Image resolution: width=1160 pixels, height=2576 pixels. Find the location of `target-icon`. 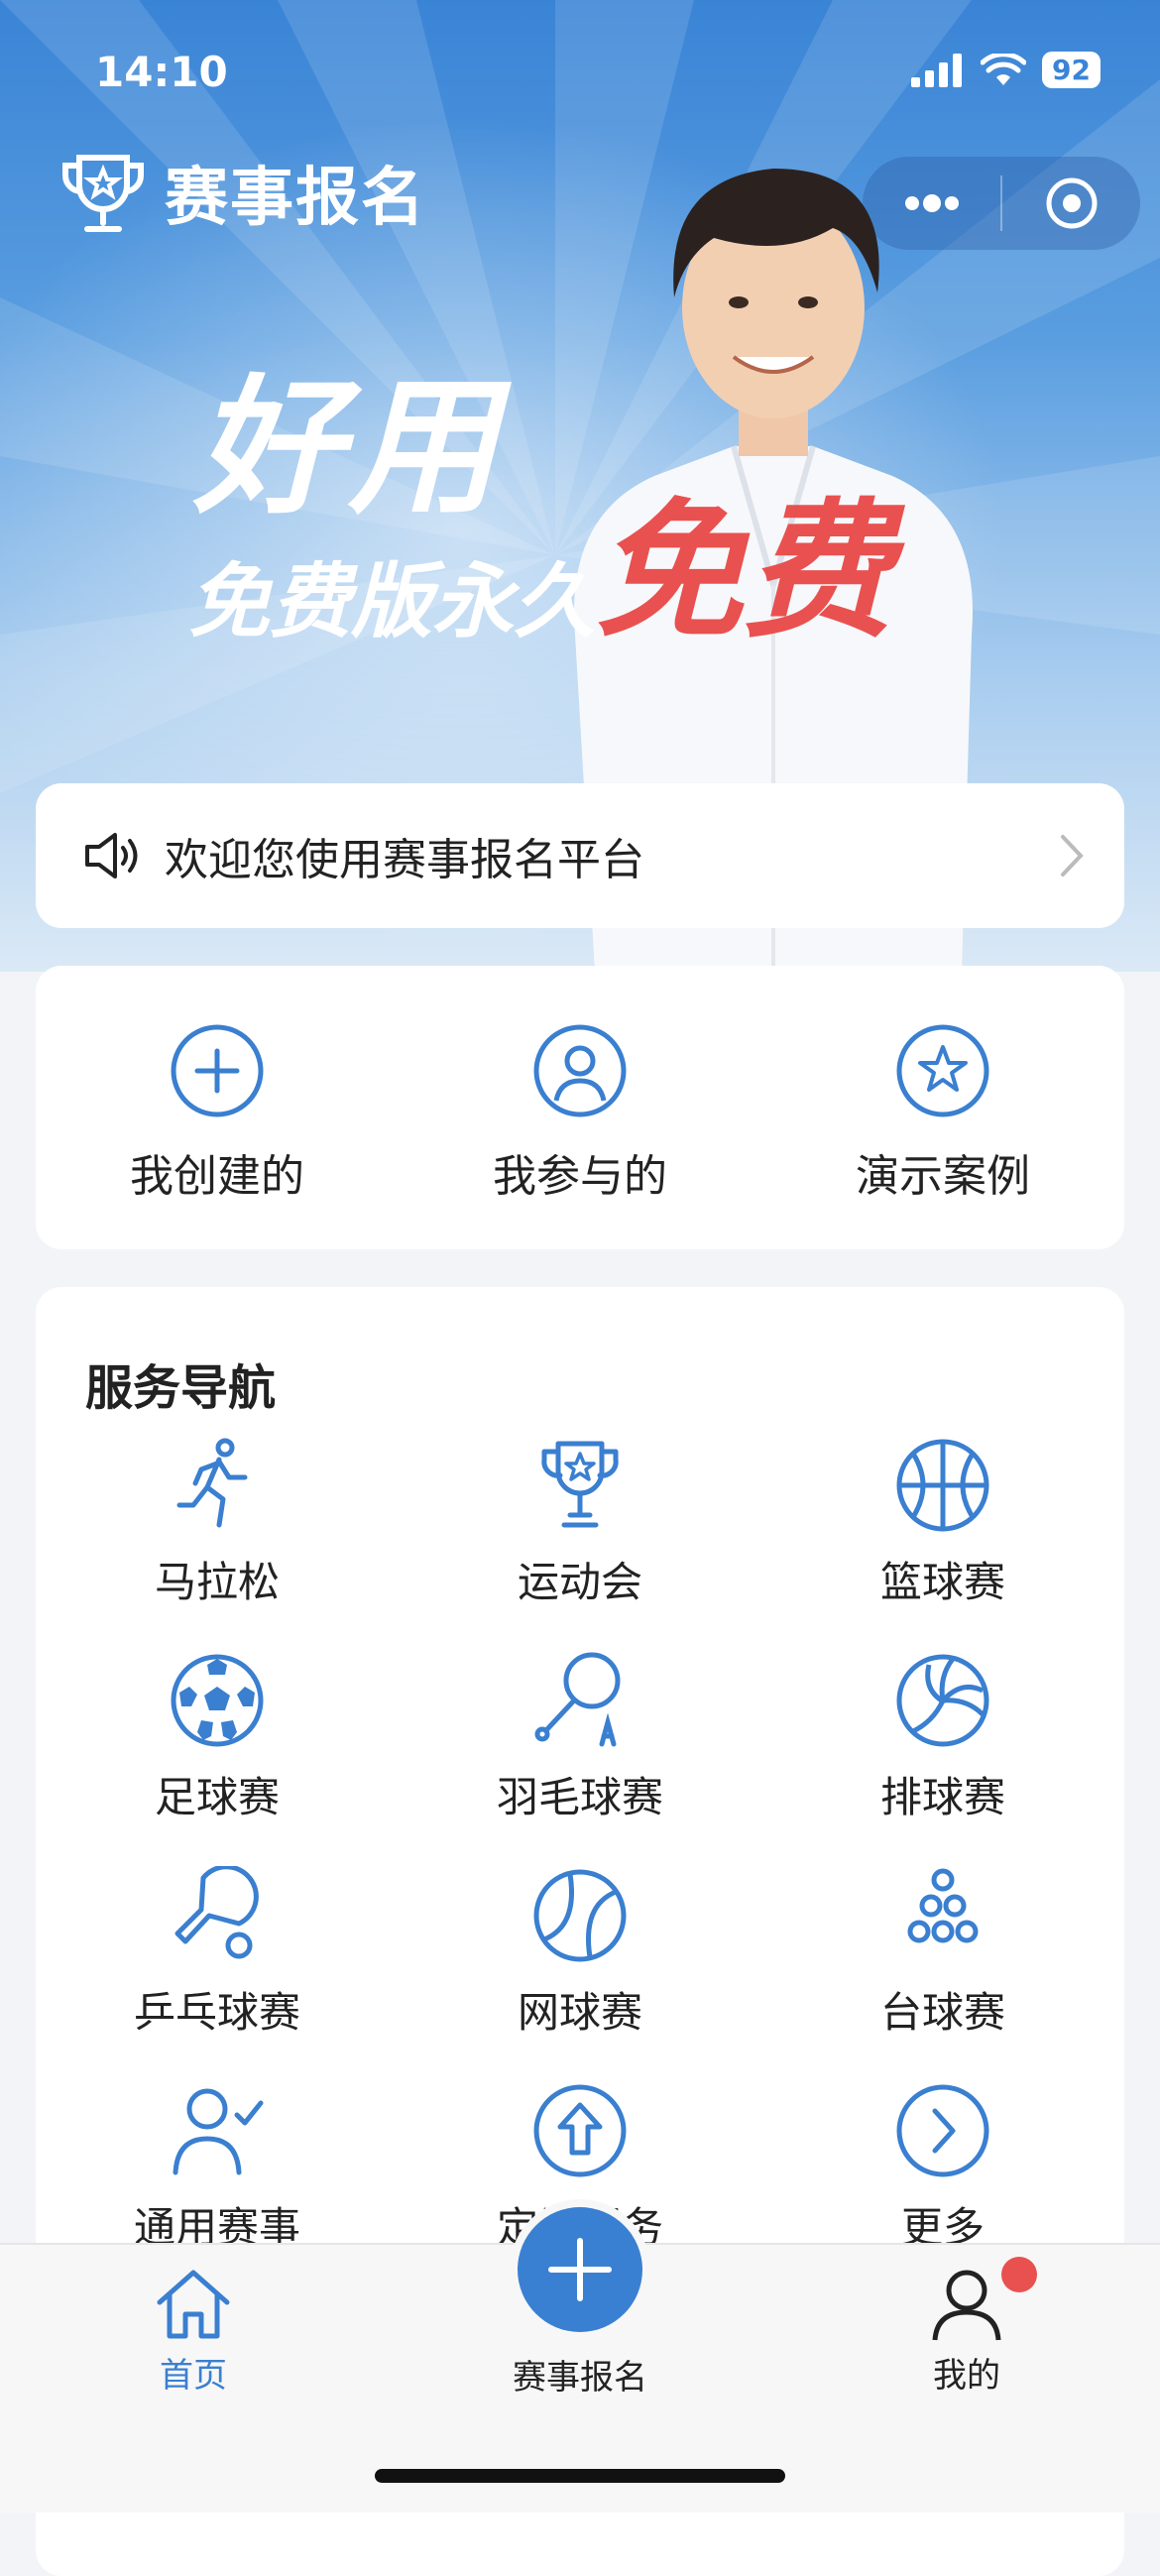

target-icon is located at coordinates (1071, 203).